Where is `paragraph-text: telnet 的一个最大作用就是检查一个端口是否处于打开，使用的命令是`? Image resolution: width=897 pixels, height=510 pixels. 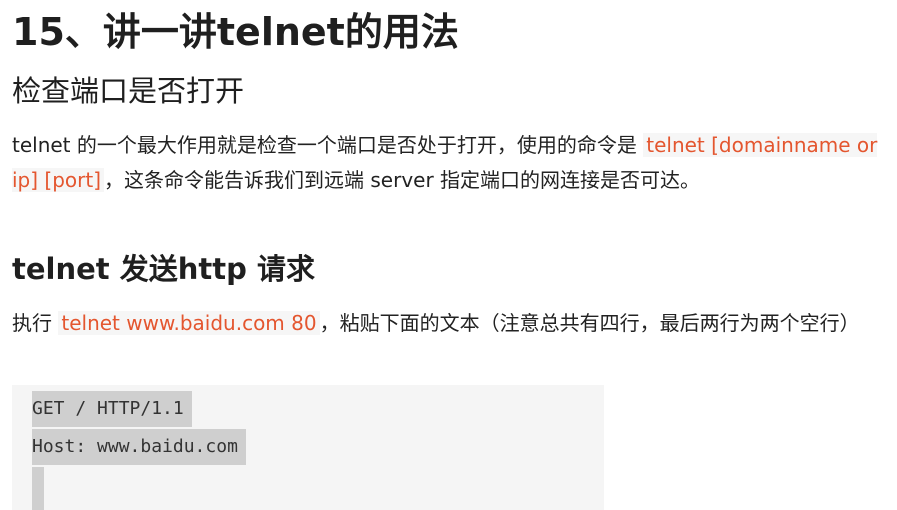 paragraph-text: telnet 的一个最大作用就是检查一个端口是否处于打开，使用的命令是 is located at coordinates (328, 145).